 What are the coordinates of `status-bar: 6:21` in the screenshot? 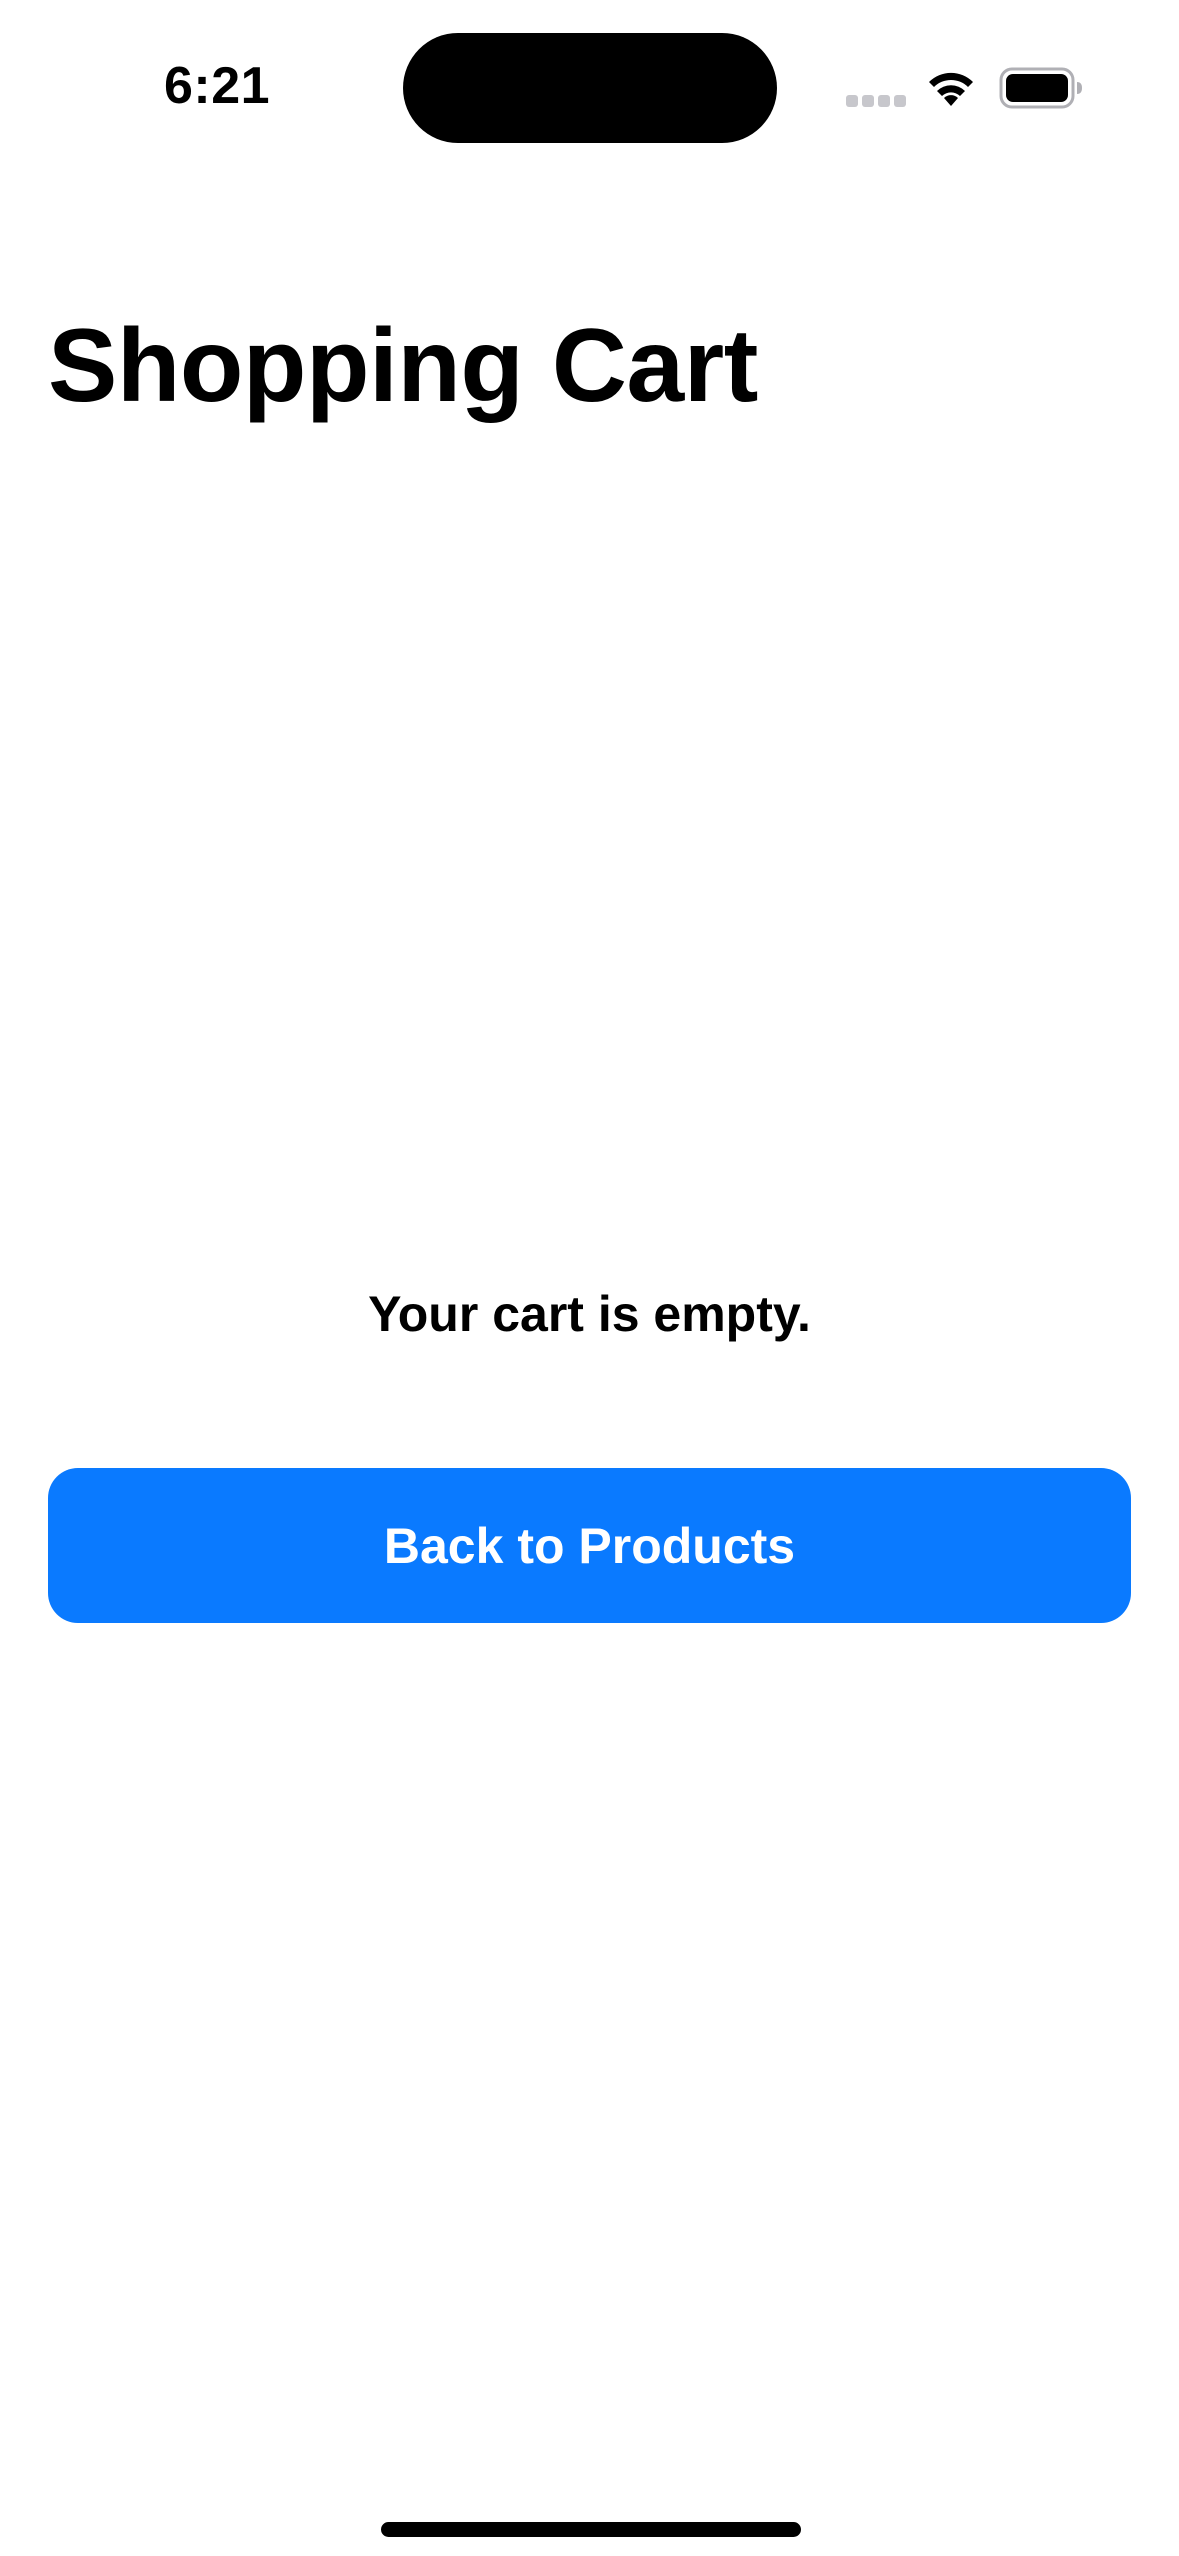 It's located at (589, 85).